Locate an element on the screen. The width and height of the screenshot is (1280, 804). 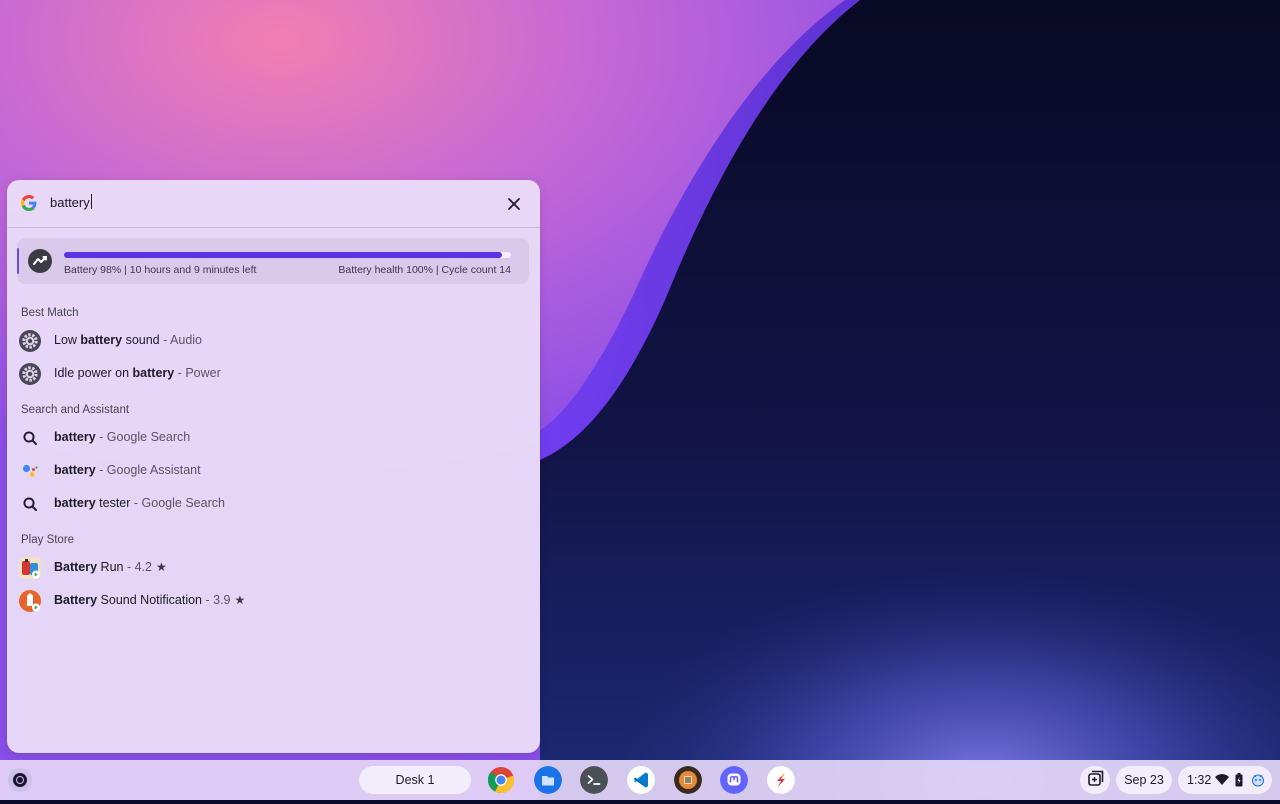
google-logo-icon is located at coordinates (29, 203).